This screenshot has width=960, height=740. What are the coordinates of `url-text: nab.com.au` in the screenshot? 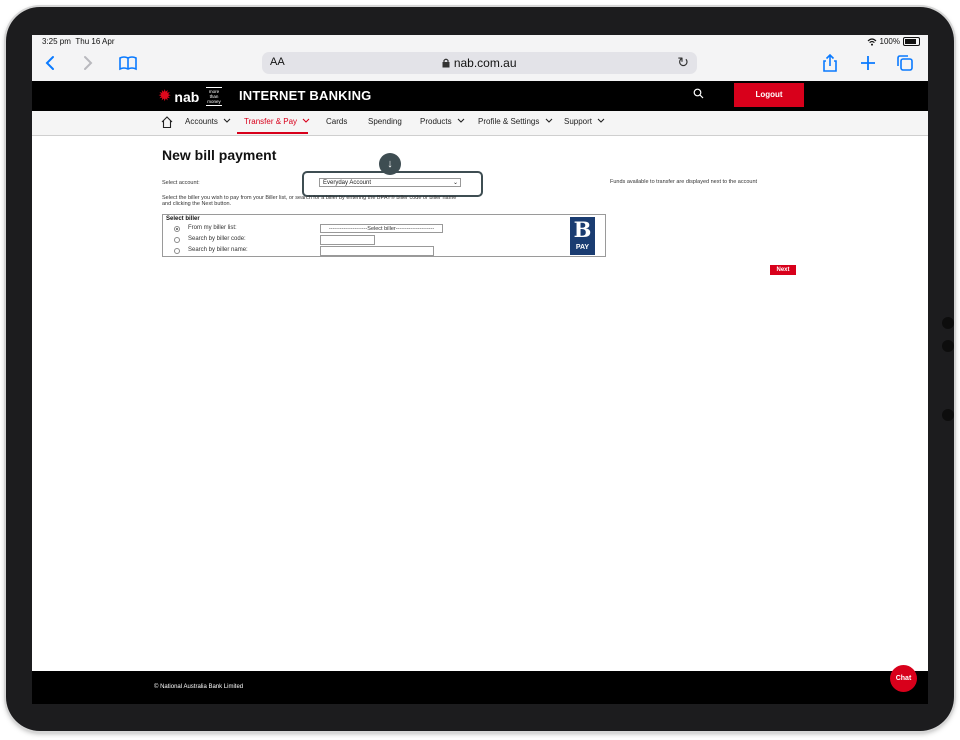 It's located at (485, 63).